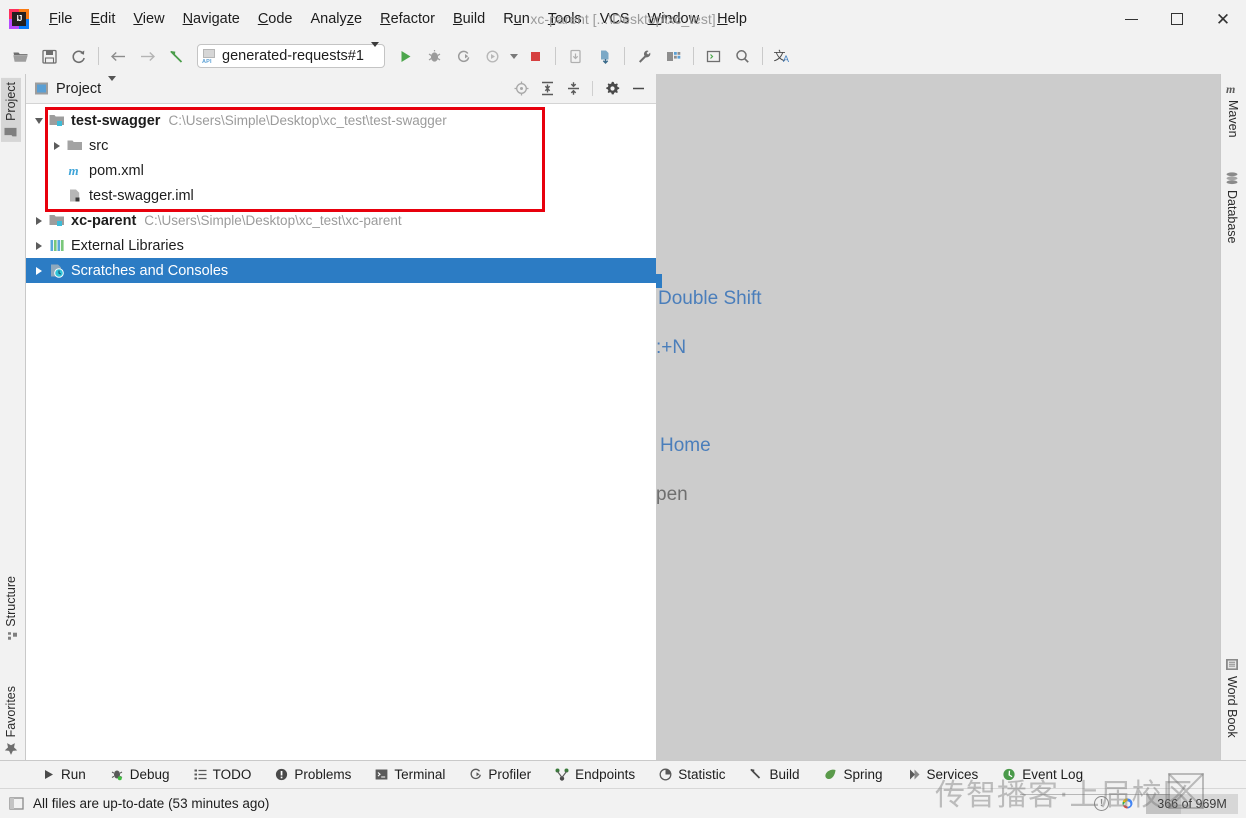 The image size is (1246, 818). I want to click on sidebar-item-database: Database, so click(1232, 208).